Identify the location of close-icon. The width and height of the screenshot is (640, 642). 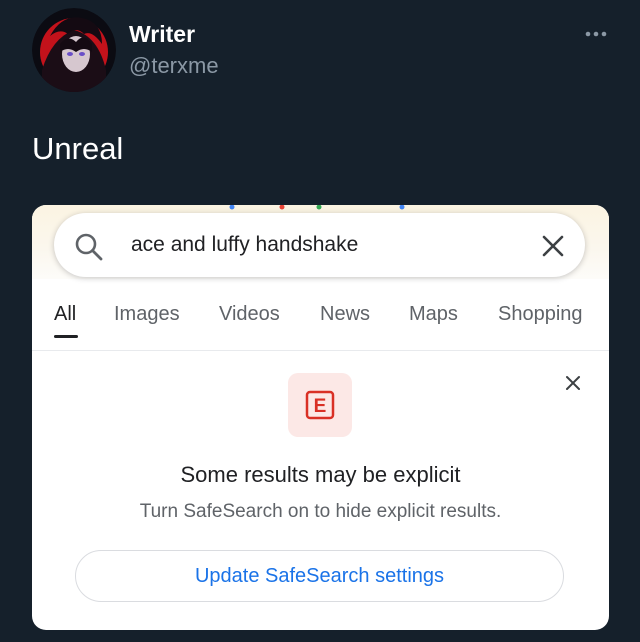
(573, 383).